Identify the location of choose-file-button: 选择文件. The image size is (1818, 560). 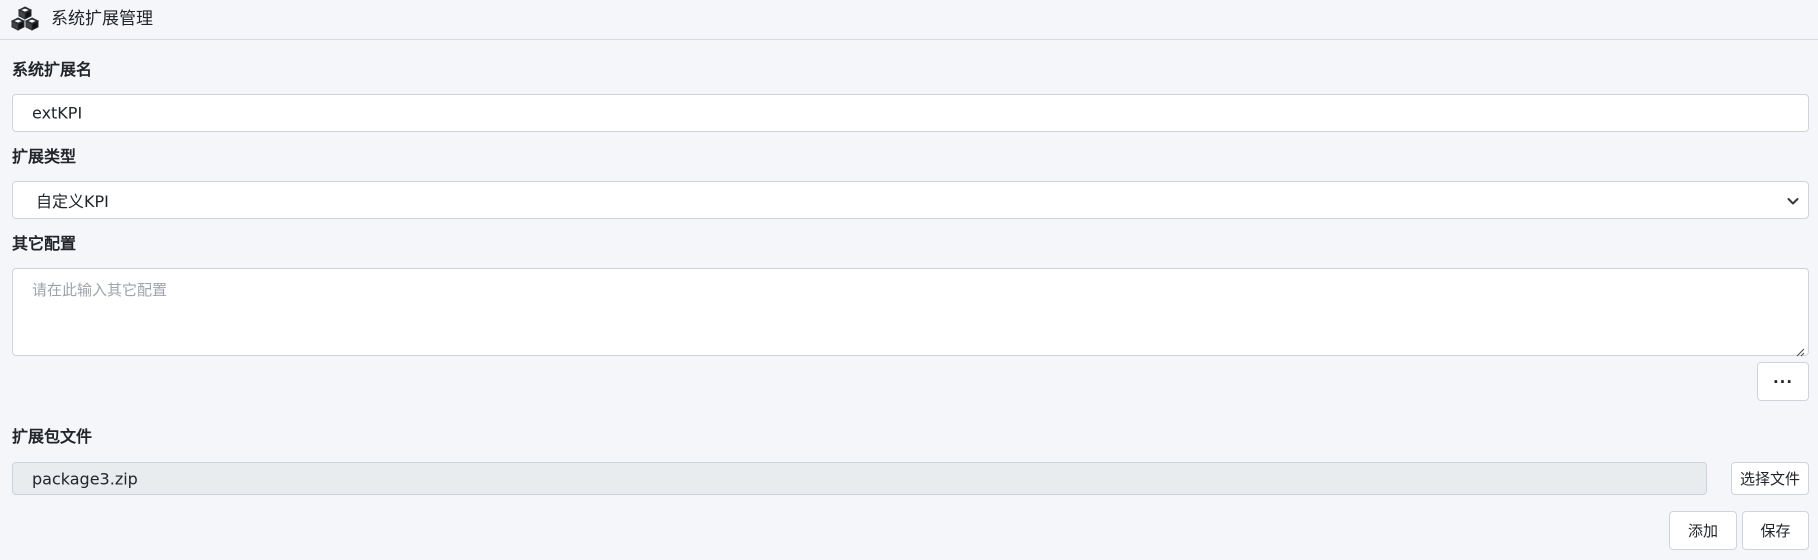
(1770, 478).